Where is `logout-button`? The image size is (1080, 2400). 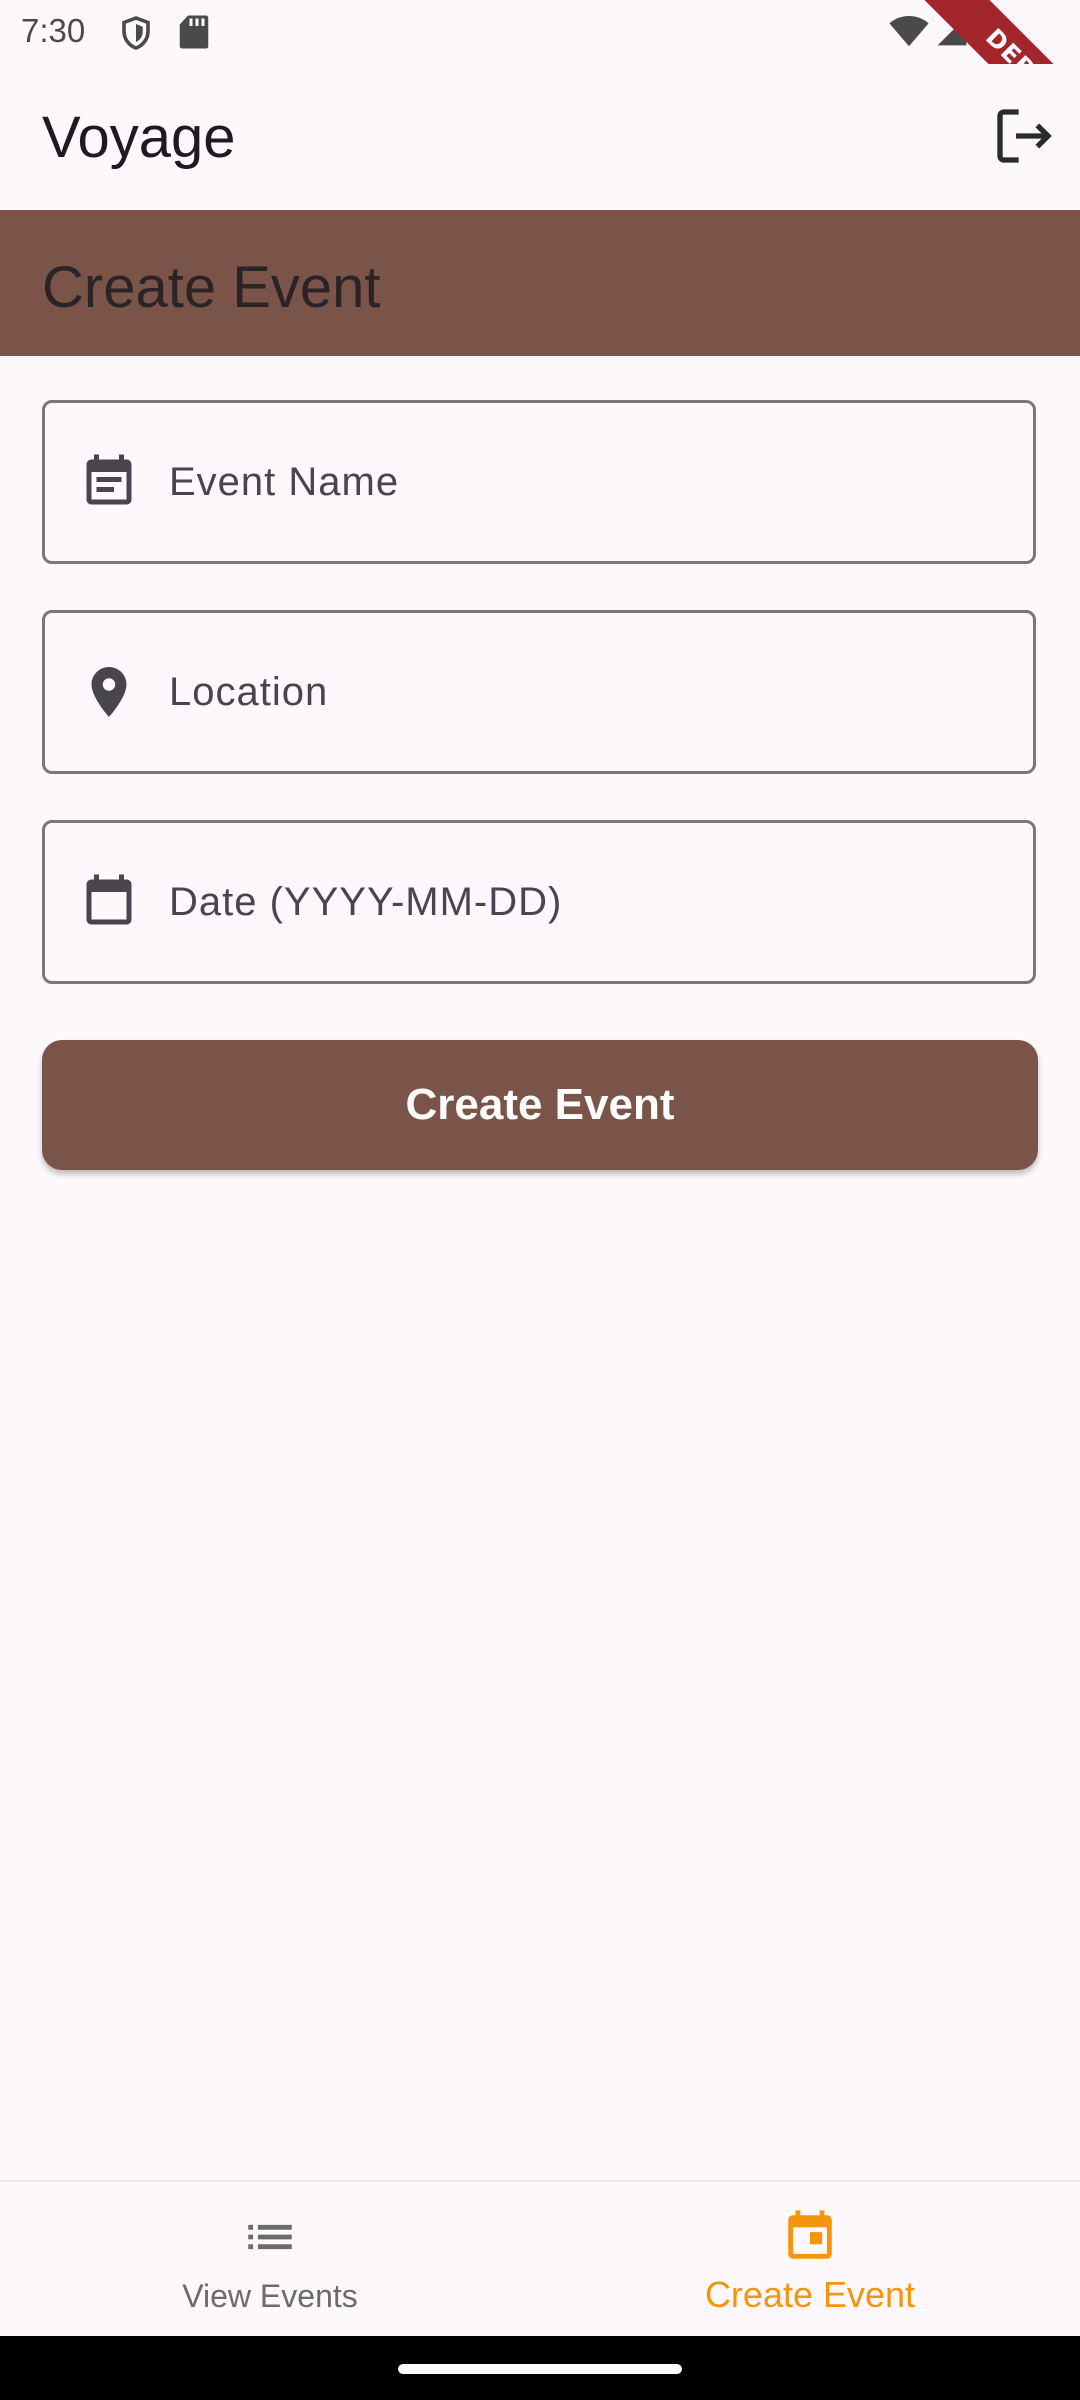 logout-button is located at coordinates (1024, 136).